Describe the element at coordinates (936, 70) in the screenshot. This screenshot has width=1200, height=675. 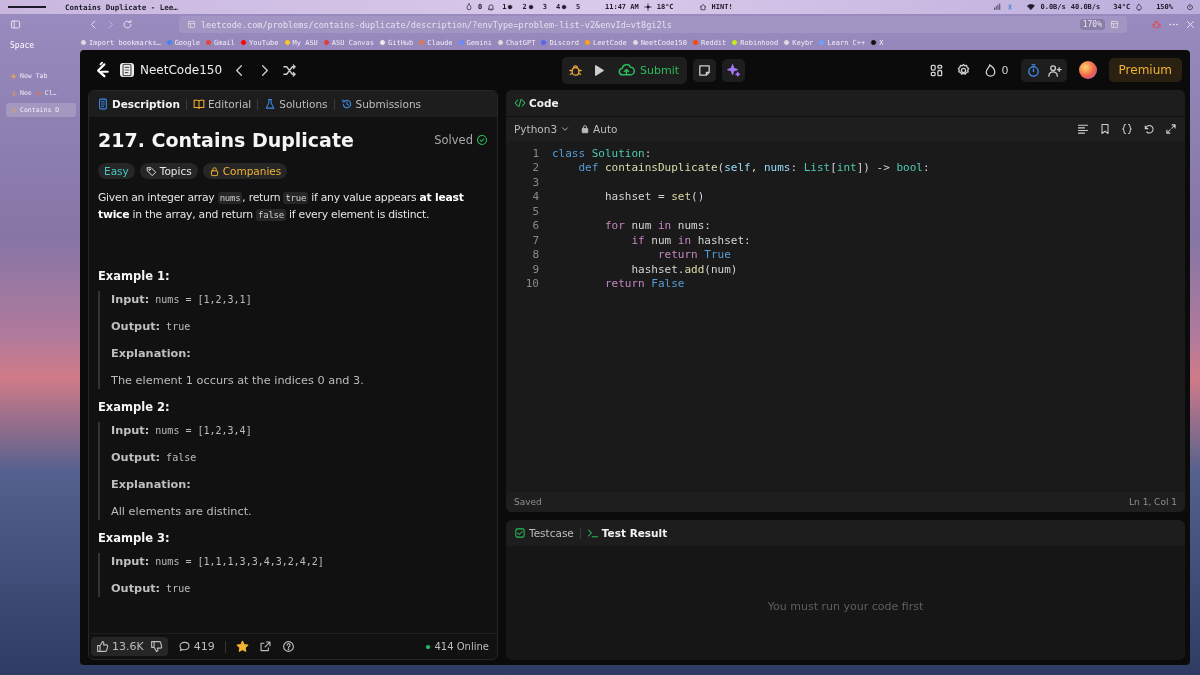
I see `layout-icon` at that location.